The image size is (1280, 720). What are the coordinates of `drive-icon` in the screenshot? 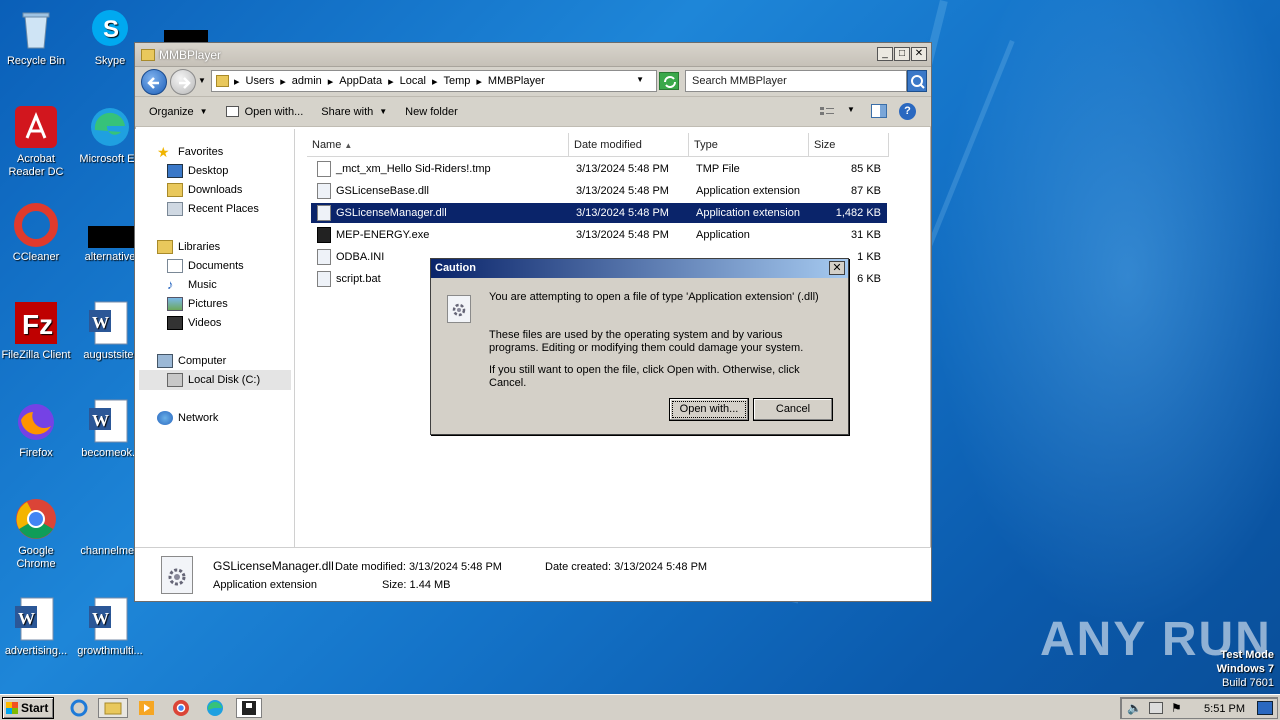 It's located at (175, 380).